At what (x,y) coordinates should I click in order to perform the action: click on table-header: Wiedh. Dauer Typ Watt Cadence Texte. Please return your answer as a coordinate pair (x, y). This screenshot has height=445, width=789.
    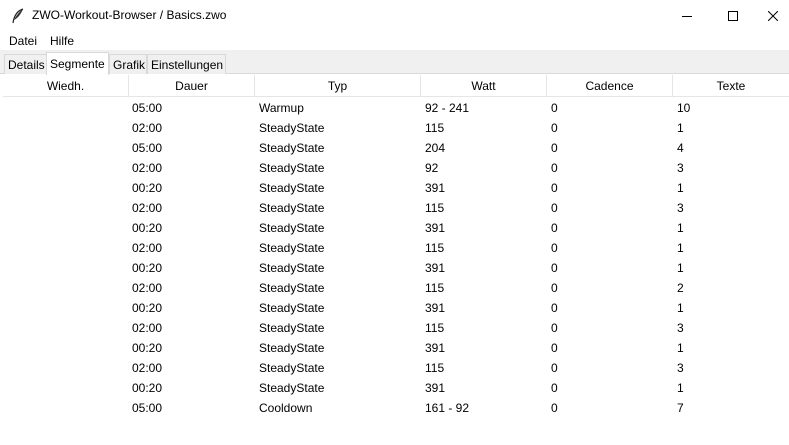
    Looking at the image, I should click on (396, 86).